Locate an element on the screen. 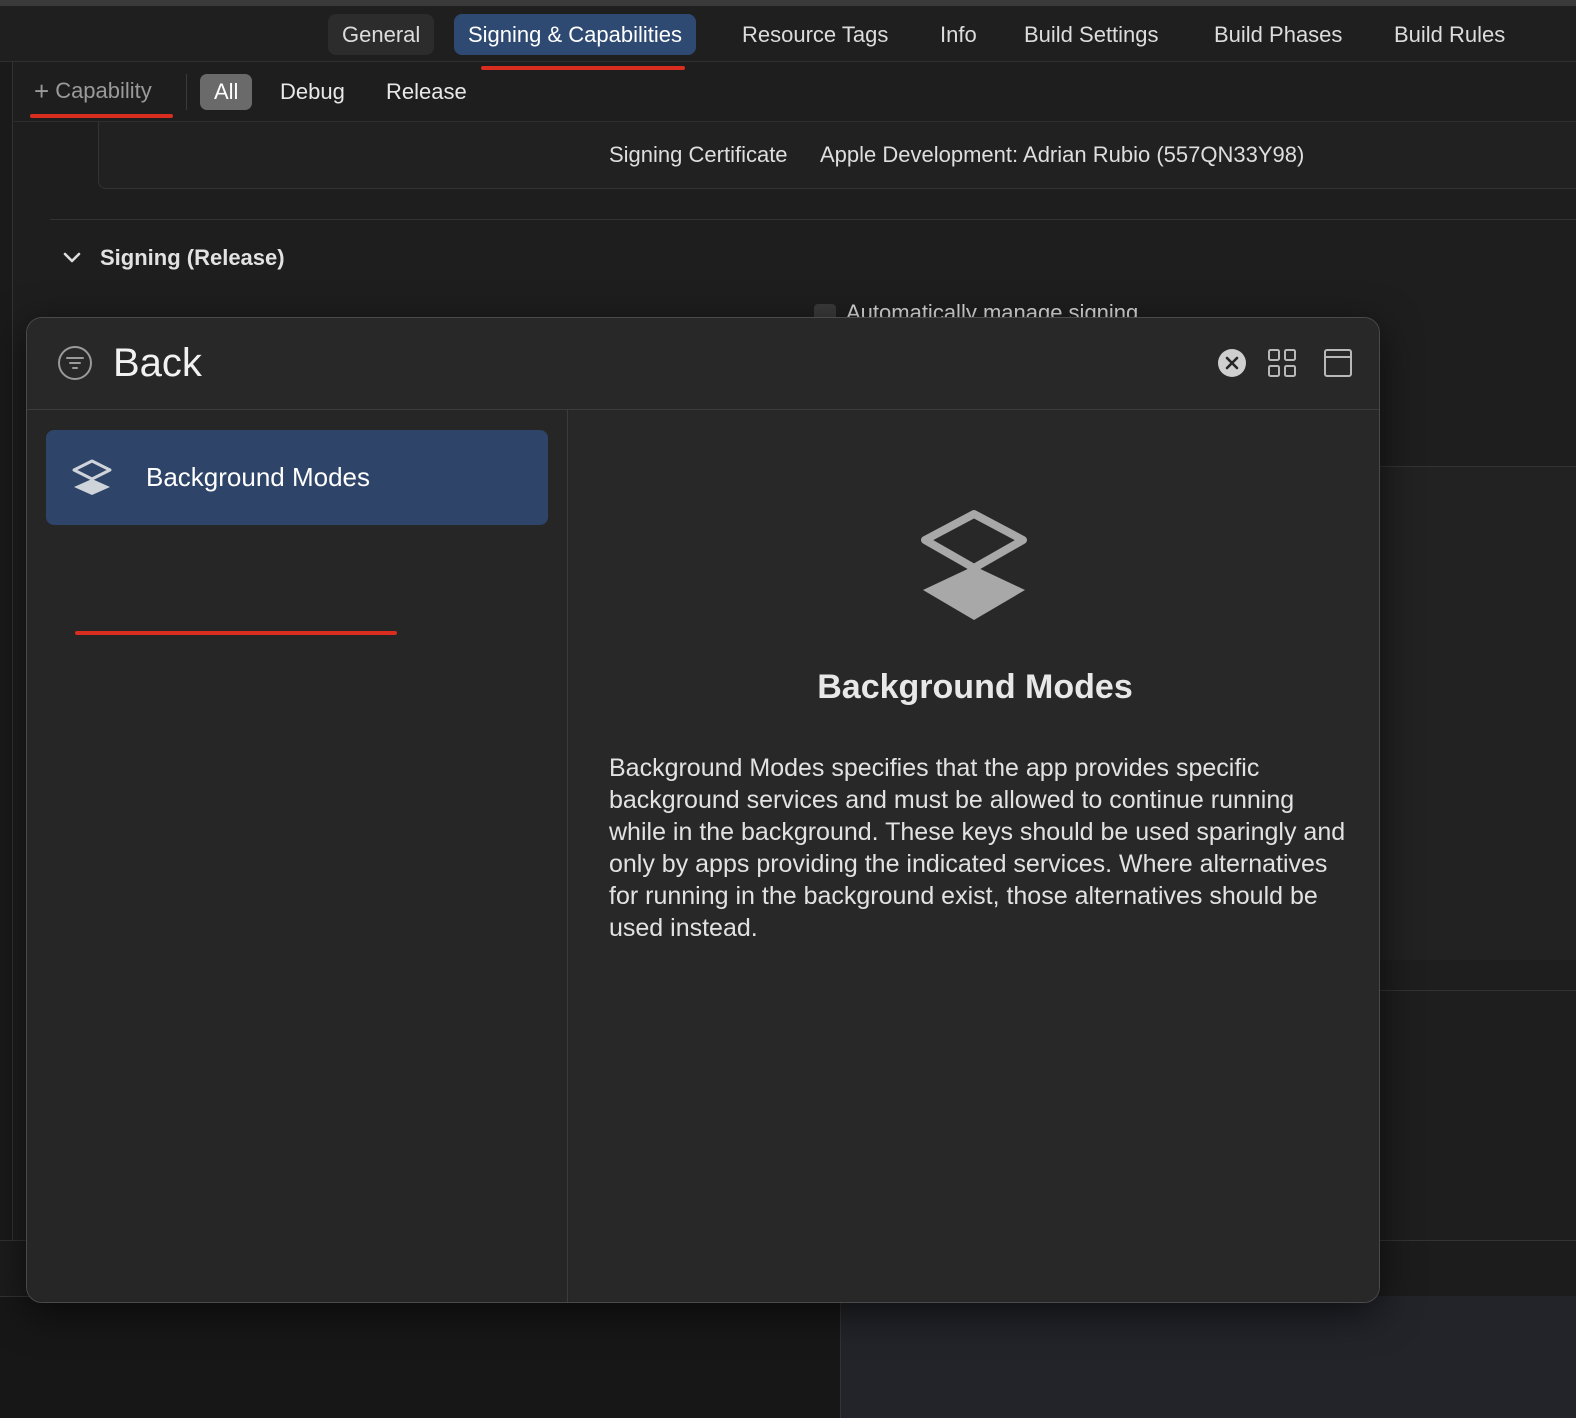 The width and height of the screenshot is (1576, 1418). list-item-label: Background Modes is located at coordinates (258, 477).